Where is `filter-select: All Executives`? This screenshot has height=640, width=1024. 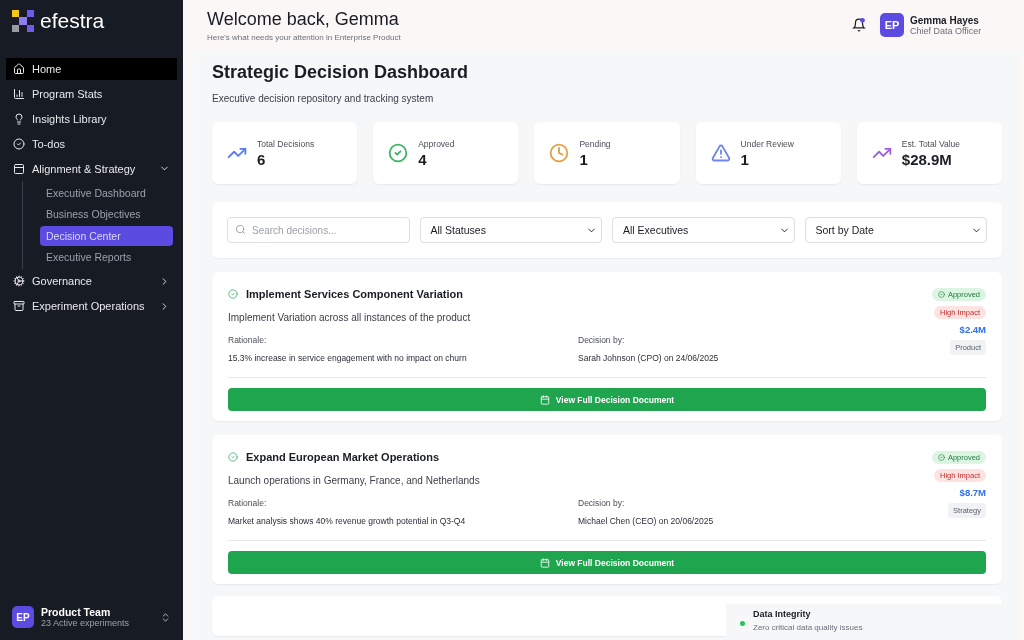
filter-select: All Executives is located at coordinates (703, 230).